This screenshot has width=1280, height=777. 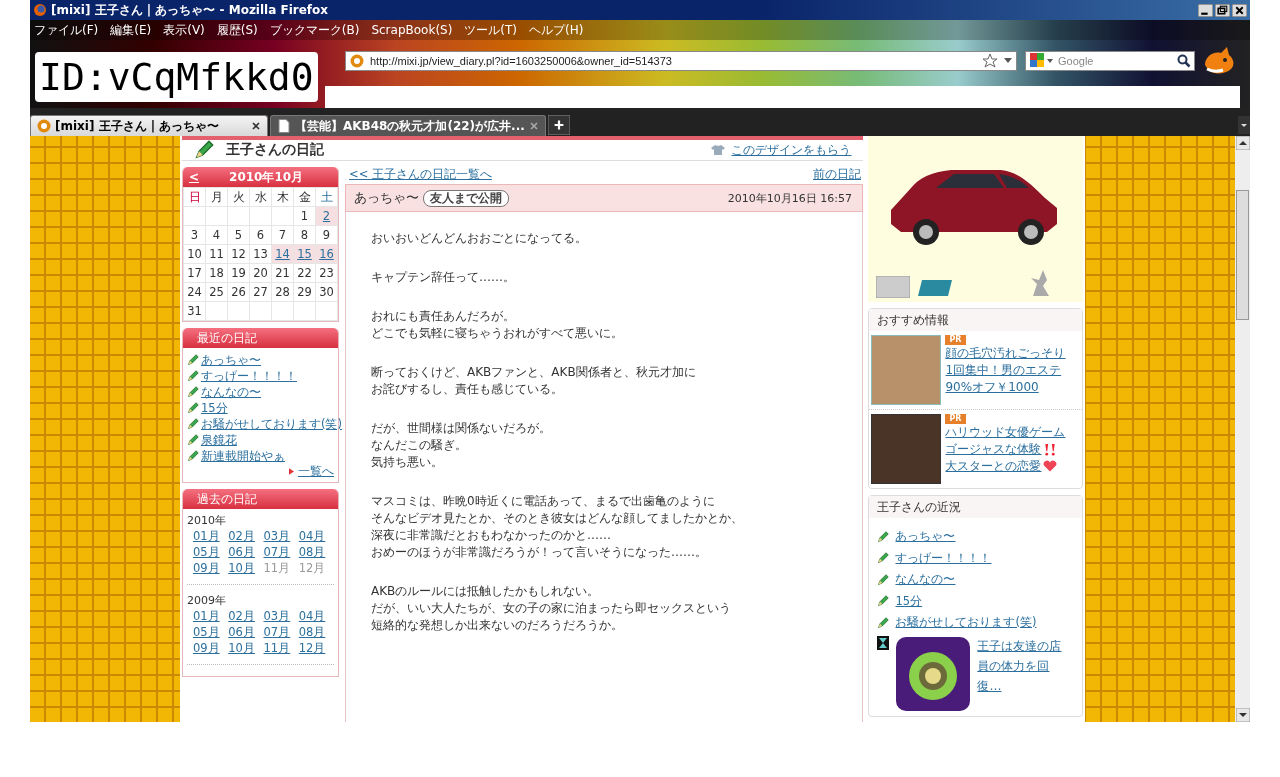 I want to click on menu-item: 表示(V), so click(x=184, y=30).